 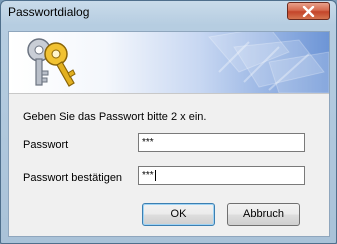 I want to click on password-field: ***, so click(x=221, y=142).